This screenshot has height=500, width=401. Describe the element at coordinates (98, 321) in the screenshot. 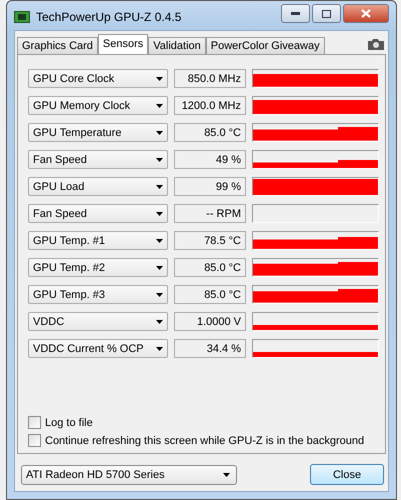

I see `sensor-dropdown: VDDC` at that location.